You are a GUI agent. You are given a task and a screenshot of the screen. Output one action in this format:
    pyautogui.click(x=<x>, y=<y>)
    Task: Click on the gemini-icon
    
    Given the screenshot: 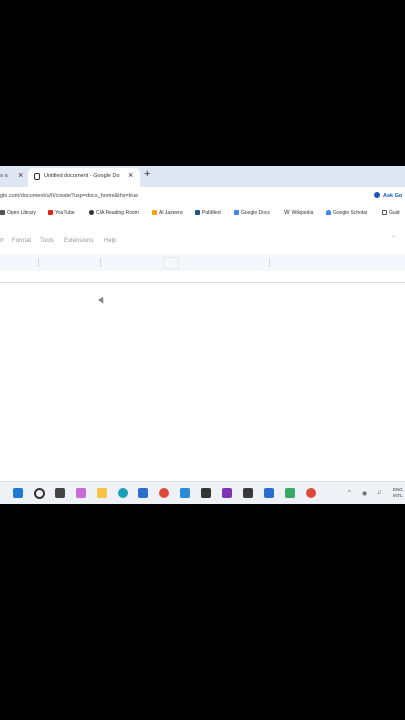 What is the action you would take?
    pyautogui.click(x=377, y=195)
    